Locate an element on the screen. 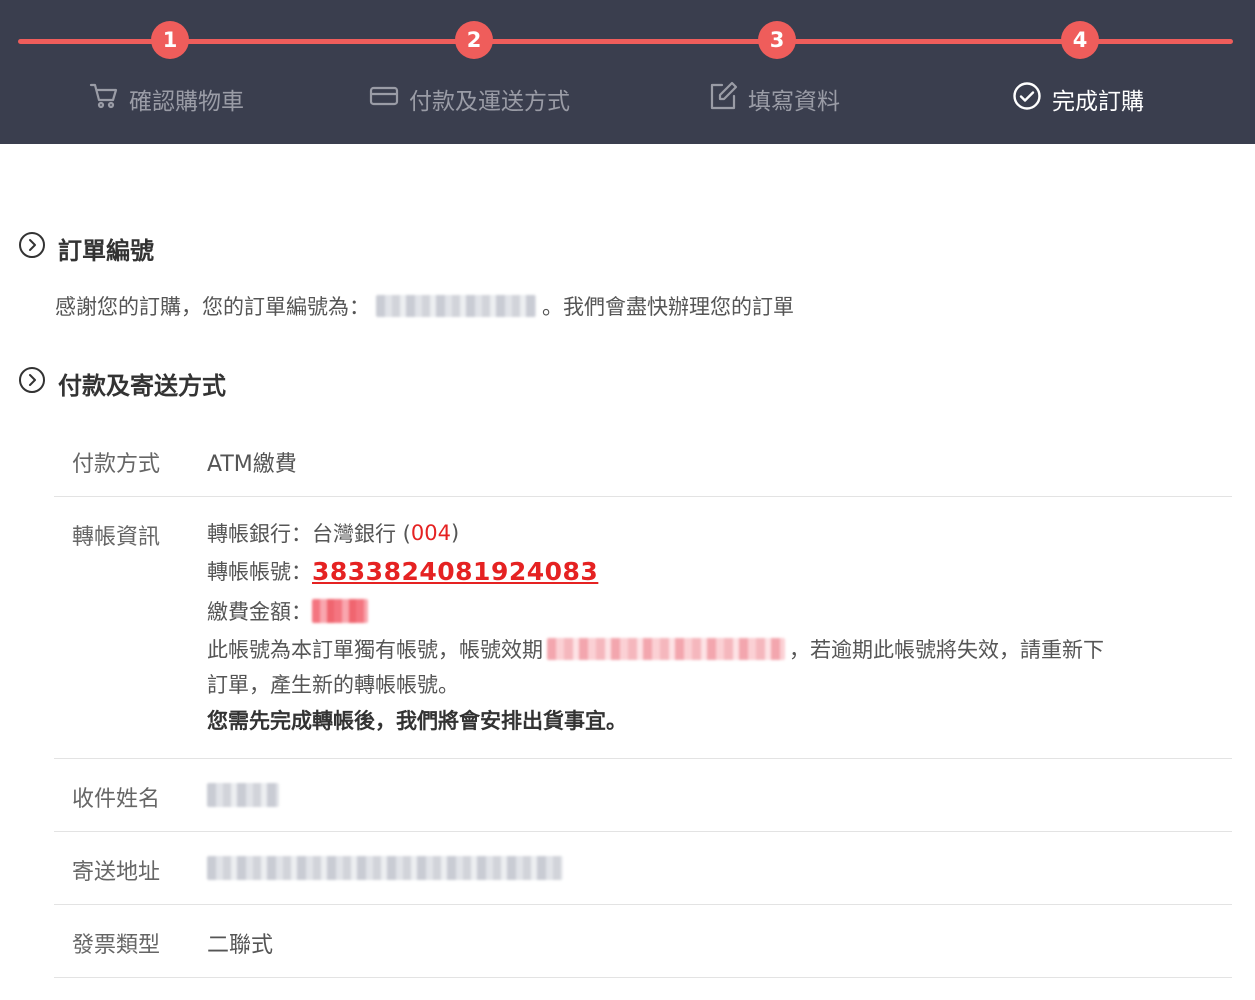  note-line1-prefix: 此帳號為本訂單獨有帳號，帳號效期 is located at coordinates (375, 650).